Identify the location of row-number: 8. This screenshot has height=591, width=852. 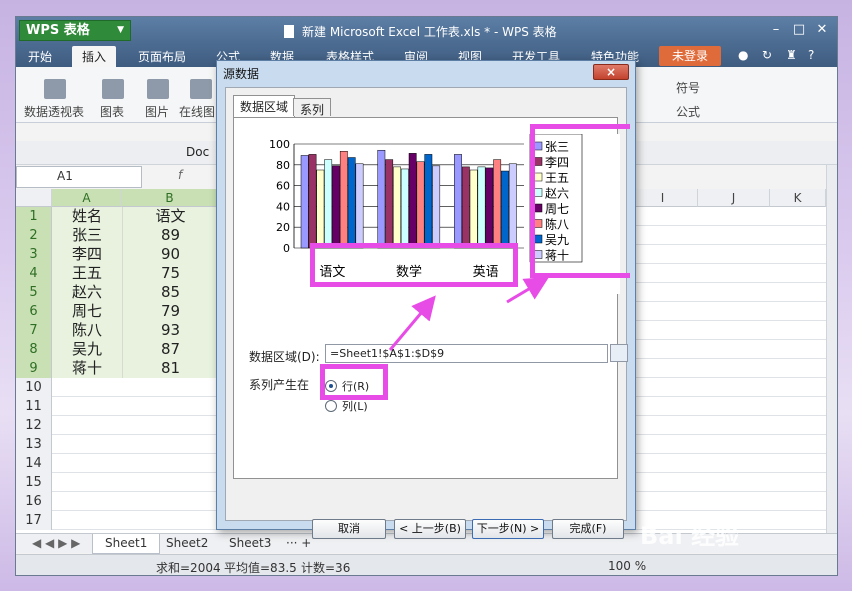
(34, 349).